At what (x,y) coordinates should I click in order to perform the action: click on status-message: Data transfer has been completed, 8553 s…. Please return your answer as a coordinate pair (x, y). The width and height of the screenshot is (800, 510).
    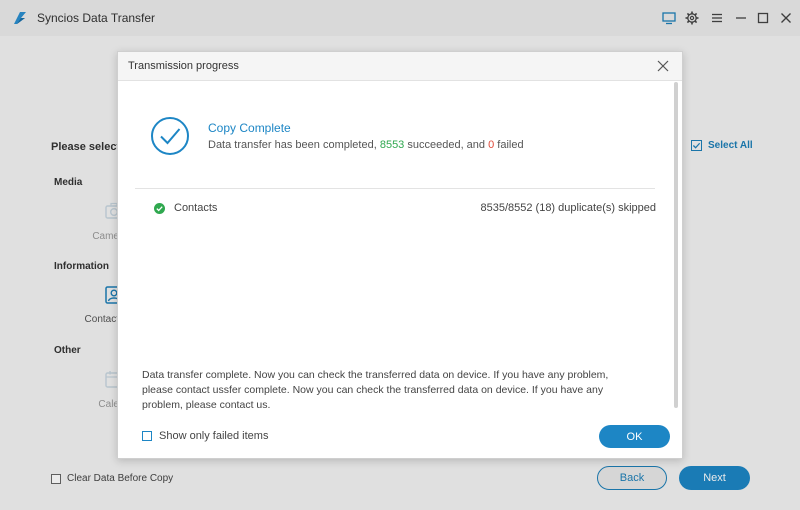
    Looking at the image, I should click on (366, 145).